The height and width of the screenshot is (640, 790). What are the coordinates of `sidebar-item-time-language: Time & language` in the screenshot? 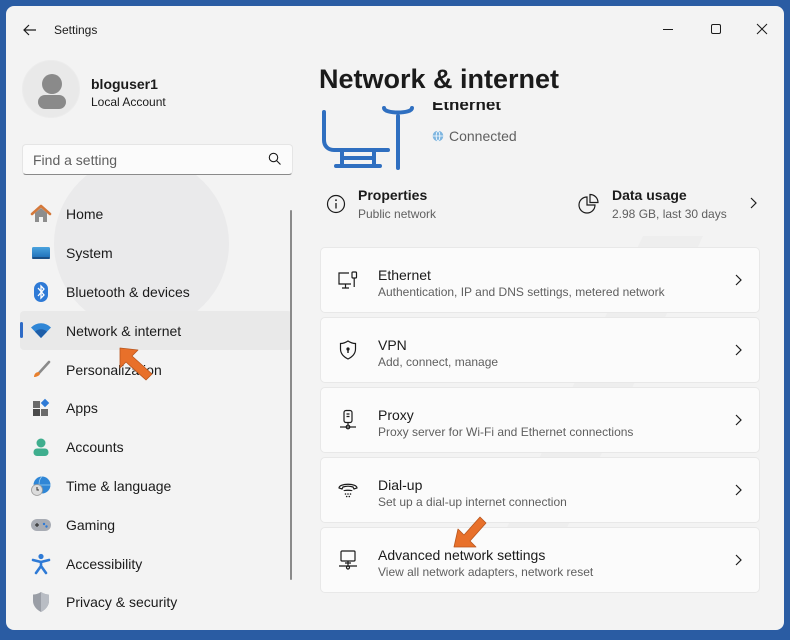 It's located at (156, 486).